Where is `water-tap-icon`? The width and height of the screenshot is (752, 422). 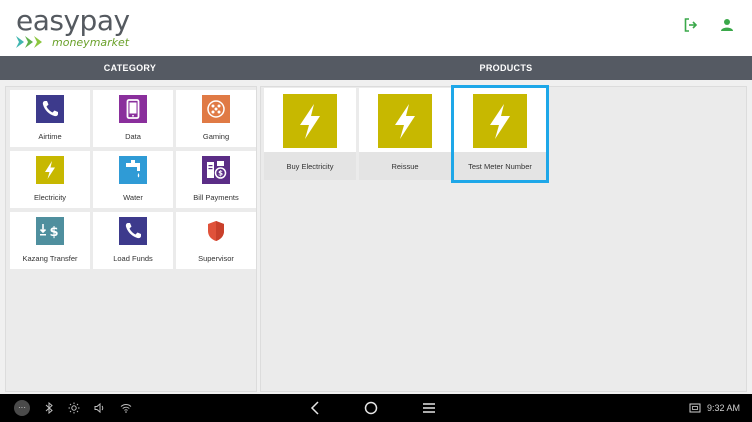 water-tap-icon is located at coordinates (133, 170).